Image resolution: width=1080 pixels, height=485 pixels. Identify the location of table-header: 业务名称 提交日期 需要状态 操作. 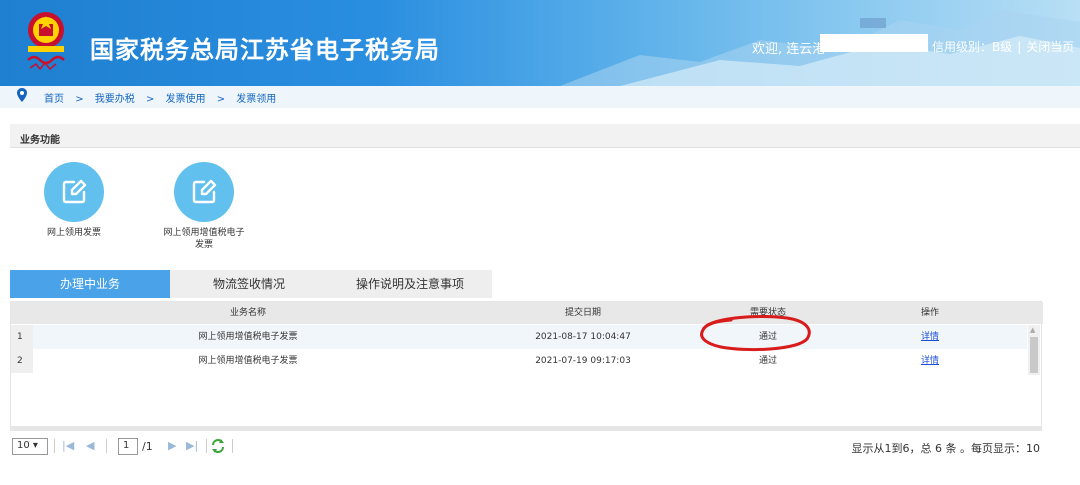
(527, 313).